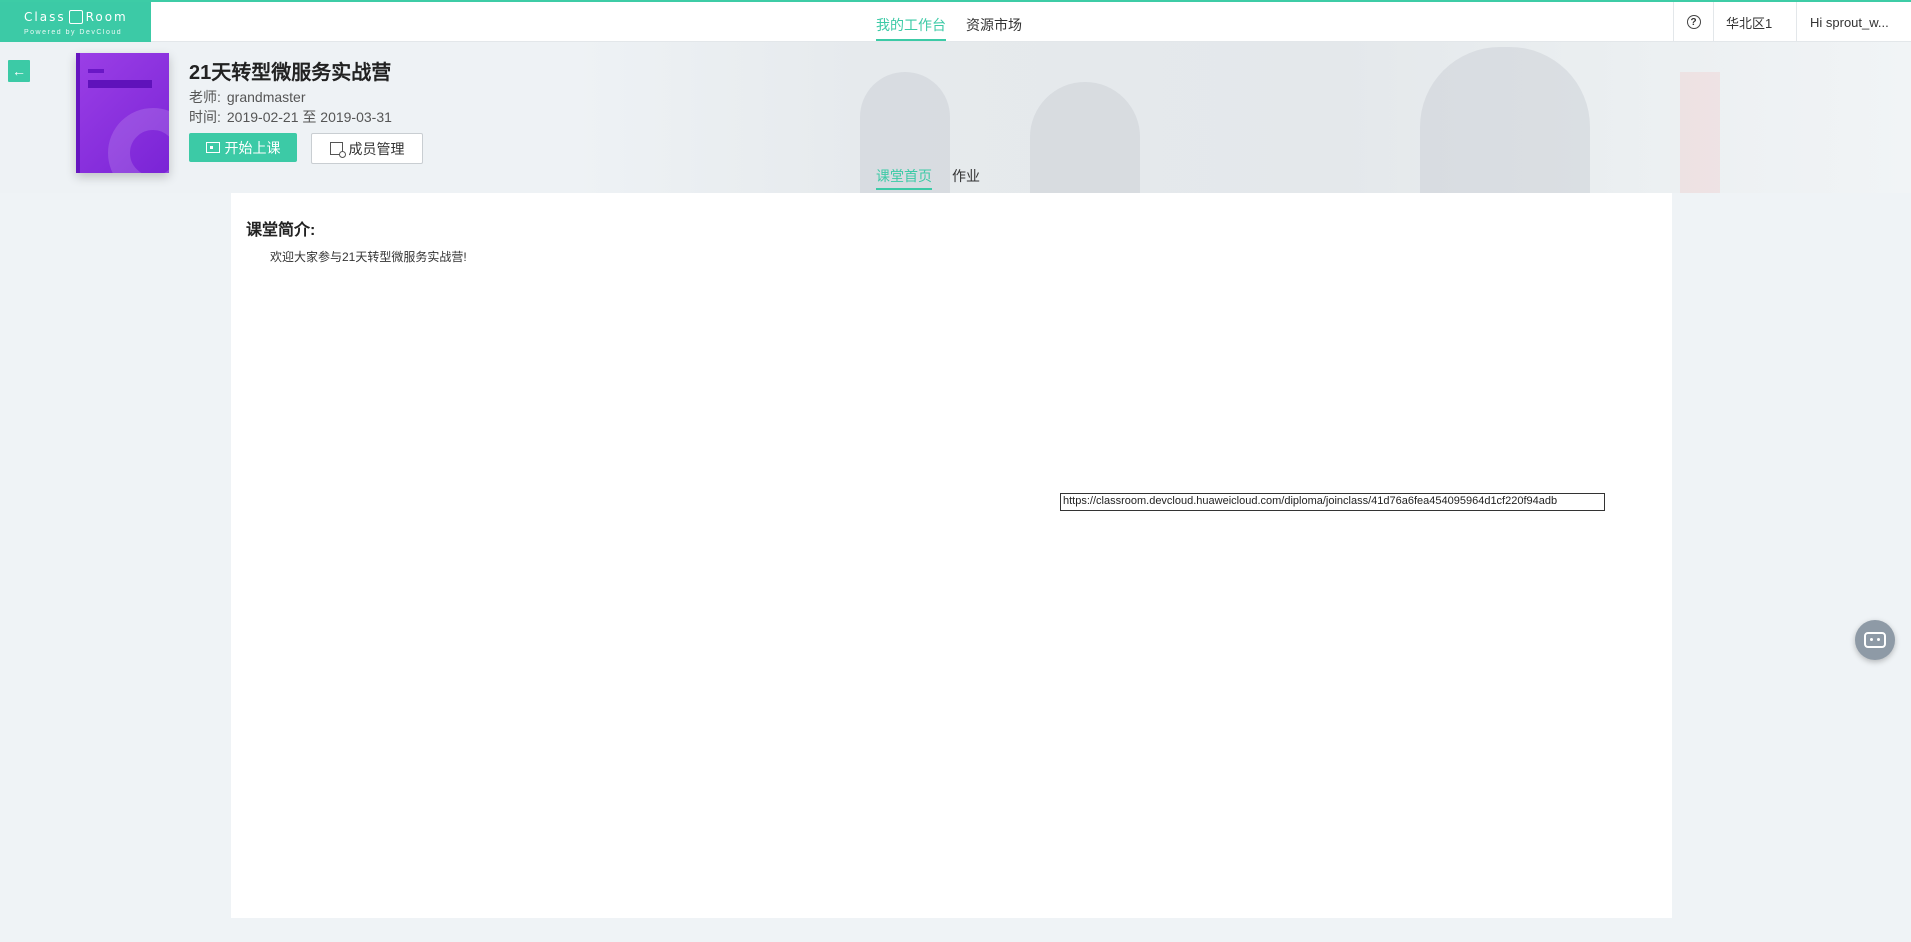  Describe the element at coordinates (1754, 22) in the screenshot. I see `region-selector: 华北区1` at that location.